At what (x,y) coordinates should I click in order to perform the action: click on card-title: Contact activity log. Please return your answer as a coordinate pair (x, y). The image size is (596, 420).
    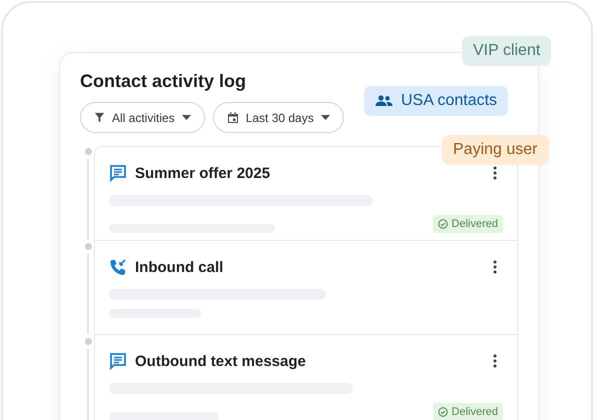
    Looking at the image, I should click on (164, 81).